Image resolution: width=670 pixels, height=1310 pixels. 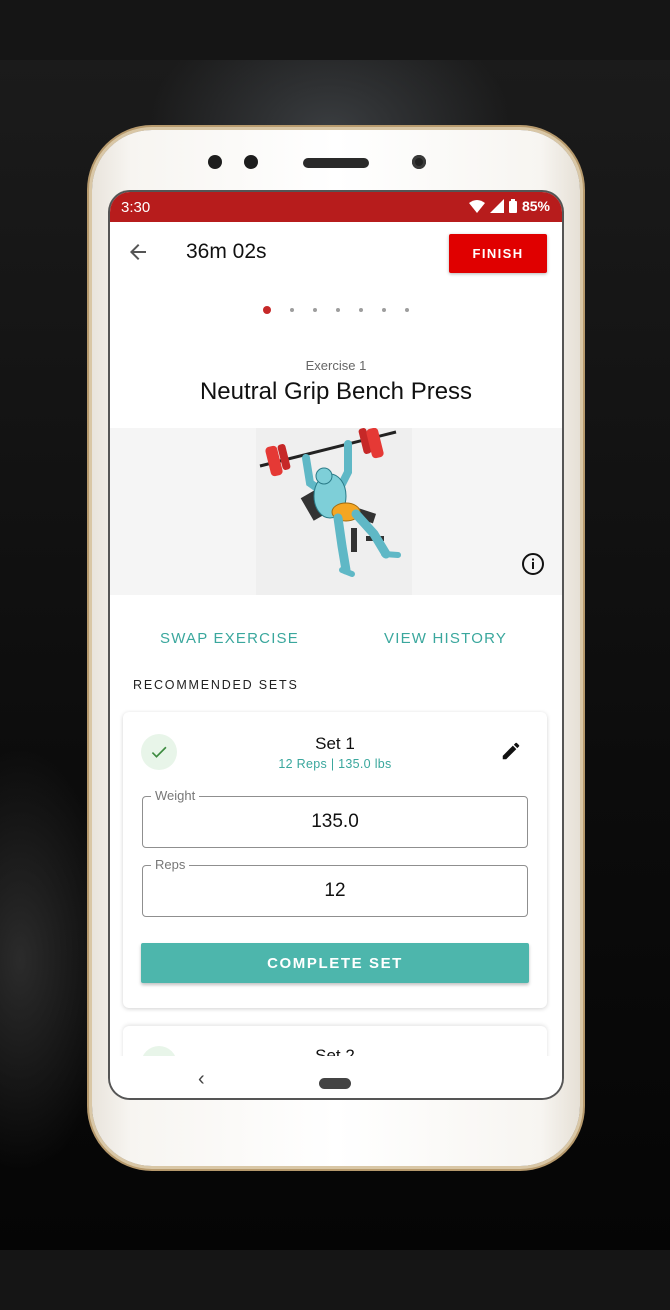 I want to click on app-bar: 36m 02s FINISH, so click(x=336, y=254).